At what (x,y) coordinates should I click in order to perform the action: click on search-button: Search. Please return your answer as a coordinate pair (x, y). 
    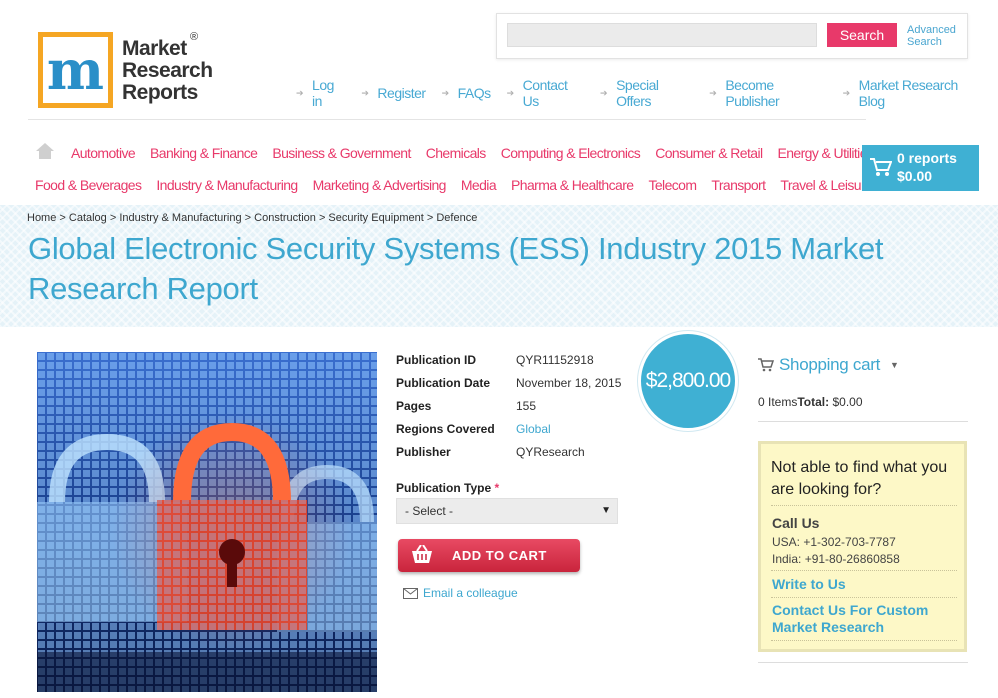
    Looking at the image, I should click on (862, 35).